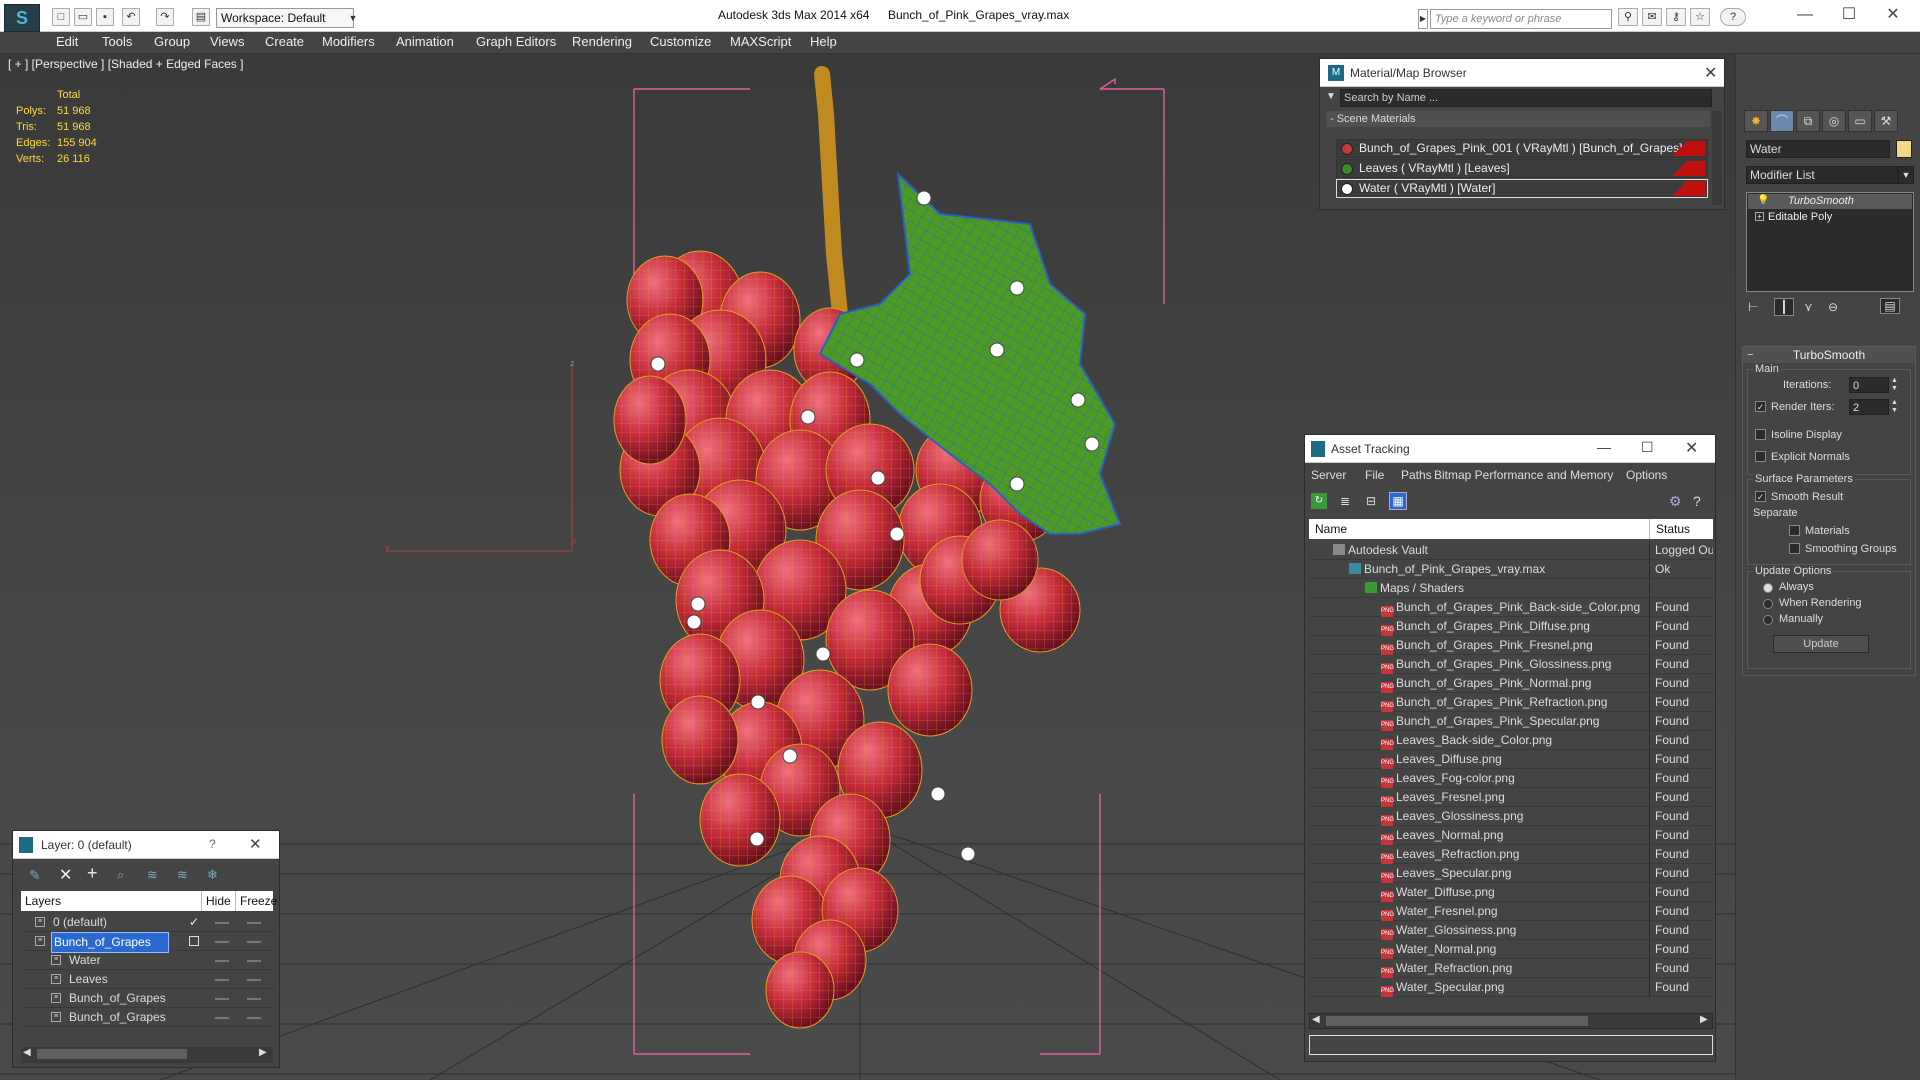 The width and height of the screenshot is (1920, 1080). Describe the element at coordinates (1830, 201) in the screenshot. I see `stack-item-turbosmooth: TurboSmooth` at that location.